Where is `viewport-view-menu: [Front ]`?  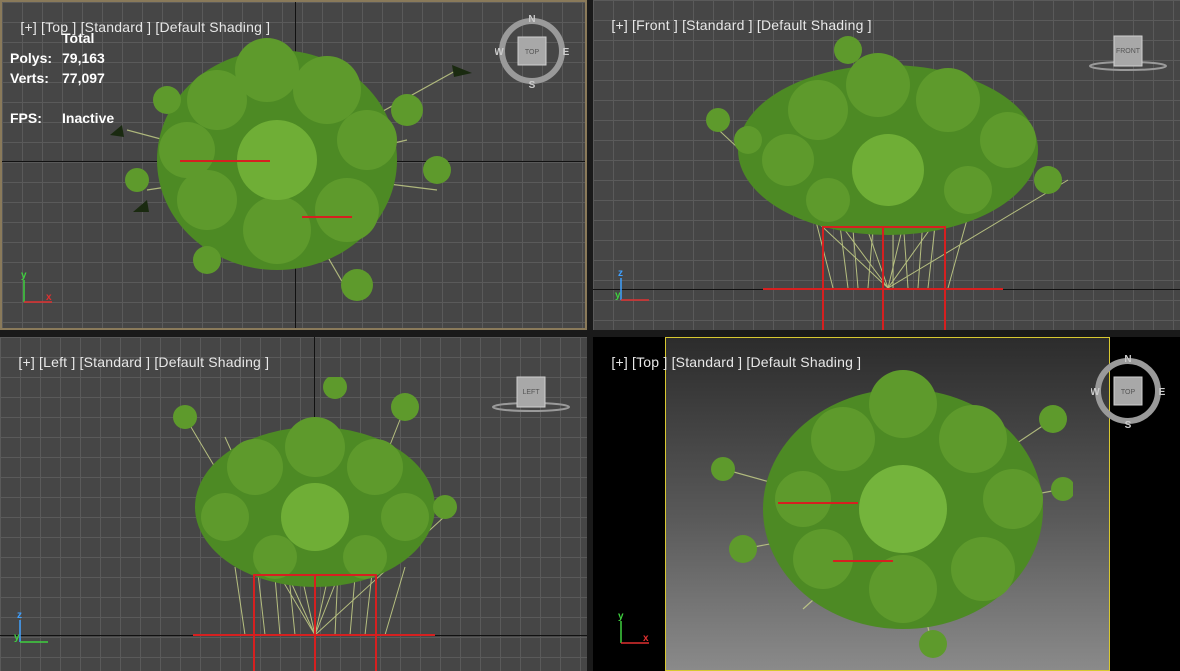
viewport-view-menu: [Front ] is located at coordinates (655, 25).